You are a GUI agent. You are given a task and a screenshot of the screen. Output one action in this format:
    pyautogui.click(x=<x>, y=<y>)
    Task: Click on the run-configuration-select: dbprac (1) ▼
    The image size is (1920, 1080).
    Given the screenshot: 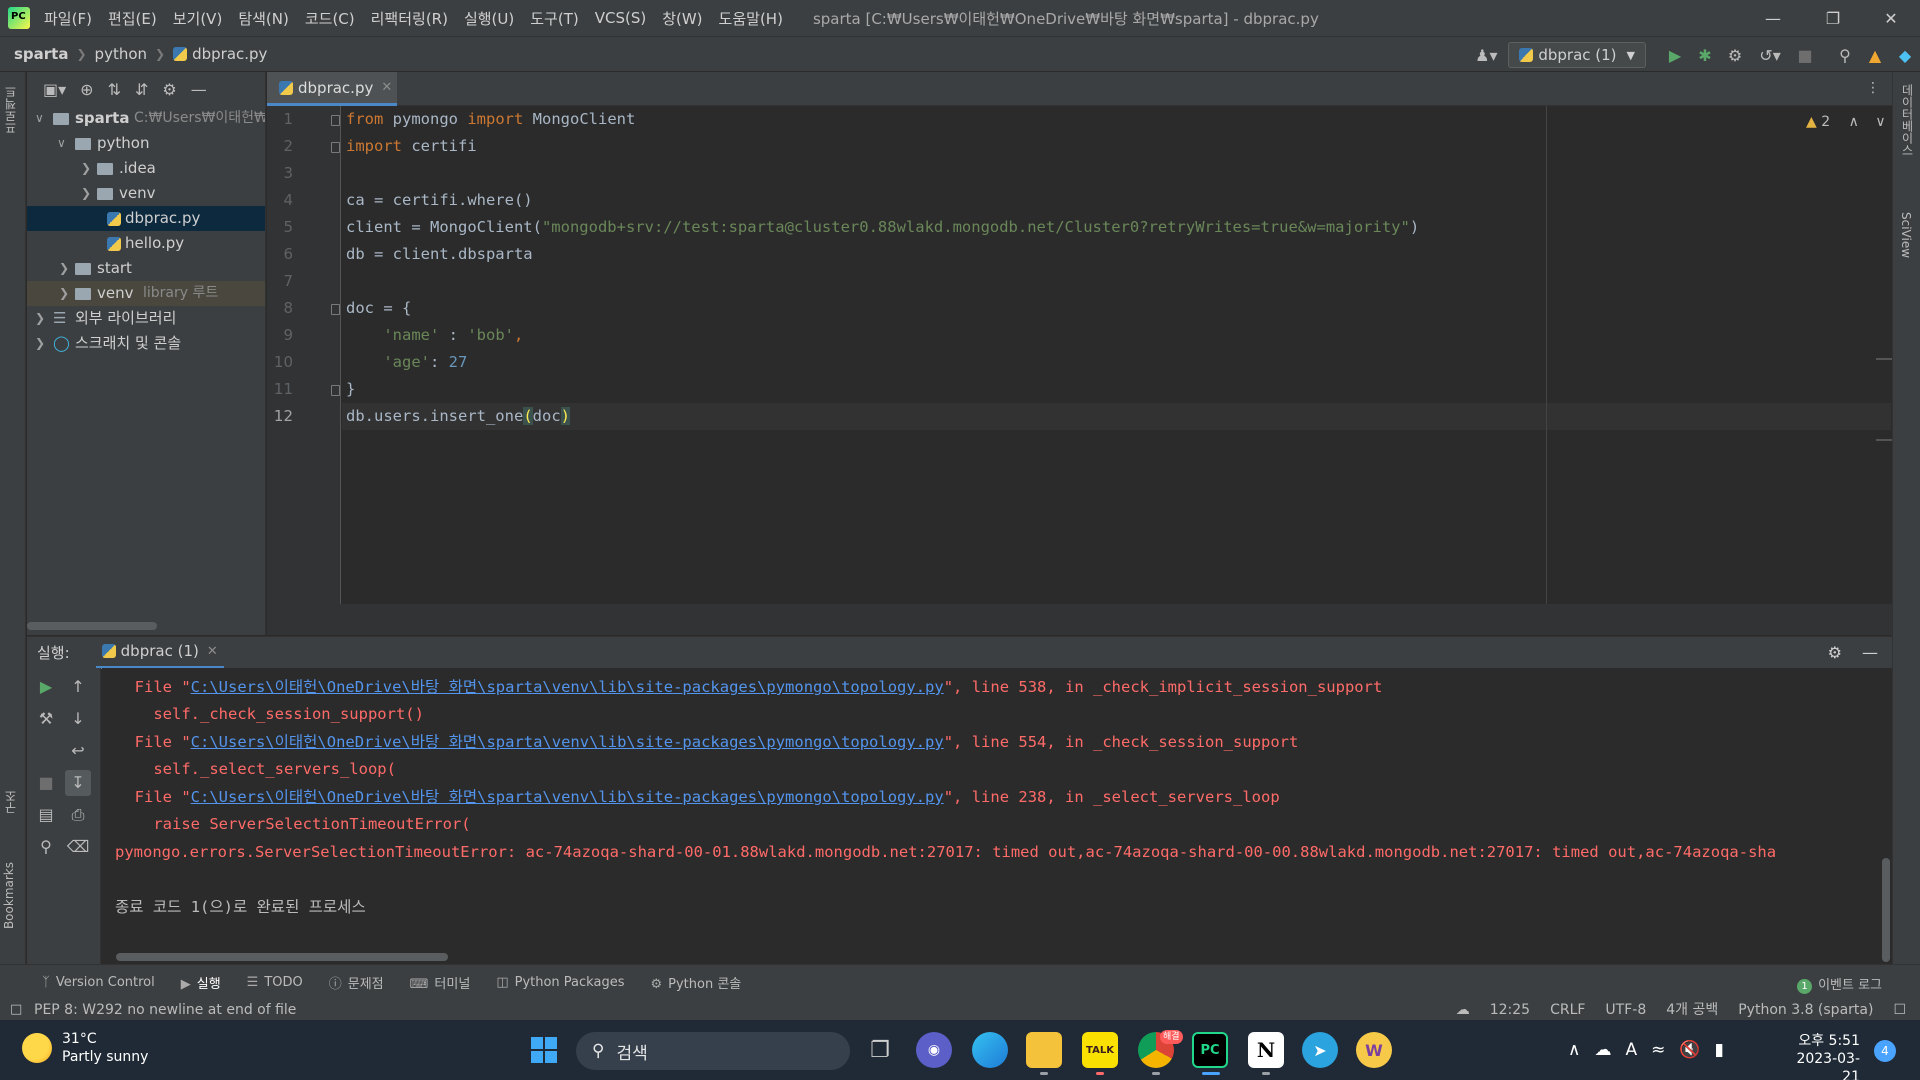 What is the action you would take?
    pyautogui.click(x=1577, y=55)
    